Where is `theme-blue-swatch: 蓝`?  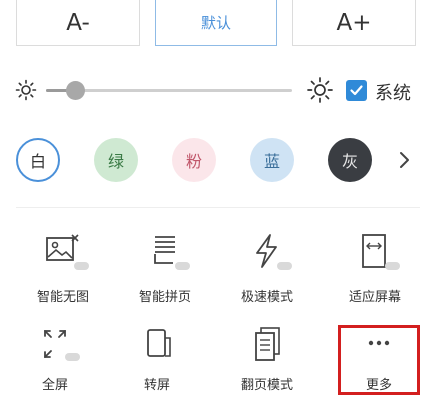
theme-blue-swatch: 蓝 is located at coordinates (272, 160).